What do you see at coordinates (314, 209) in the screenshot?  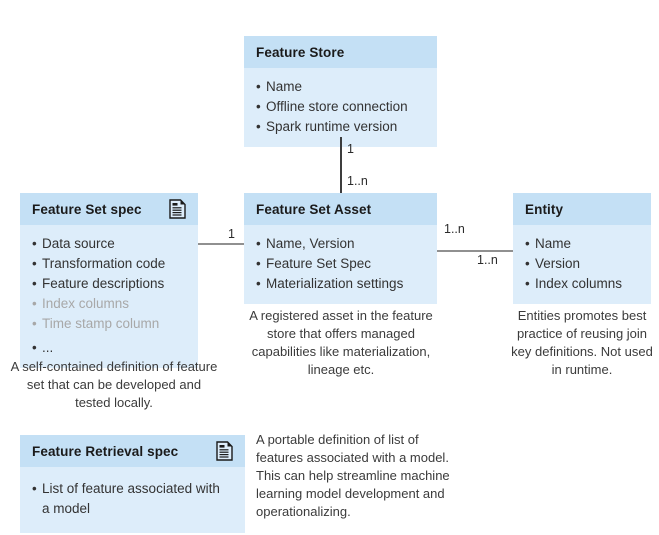 I see `feature-set-asset-title: Feature Set Asset` at bounding box center [314, 209].